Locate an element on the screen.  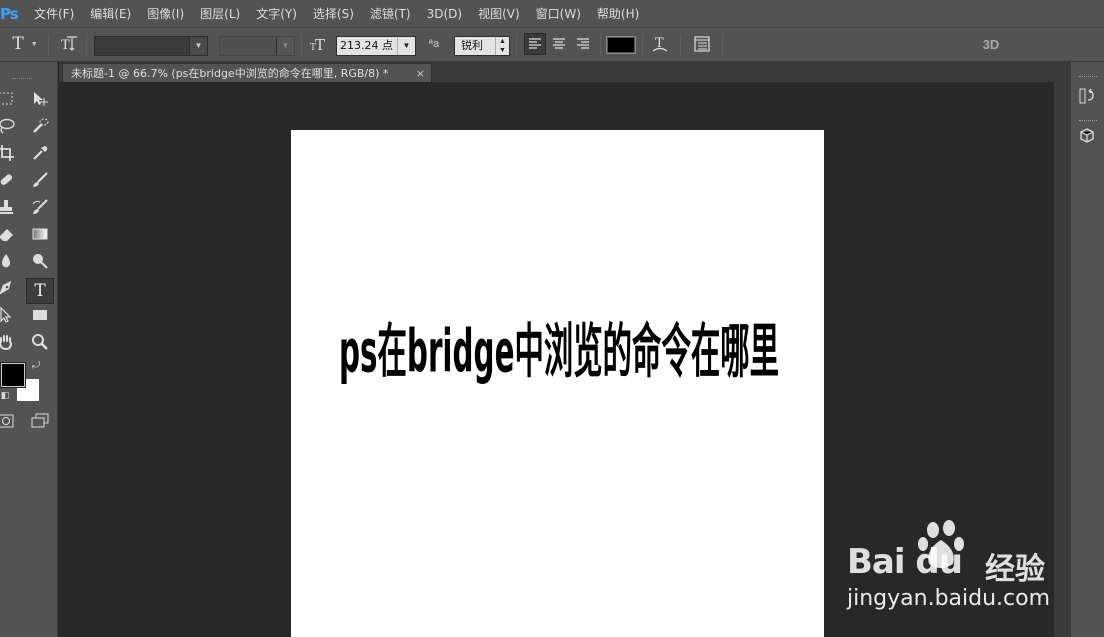
eyedropper-icon is located at coordinates (40, 153).